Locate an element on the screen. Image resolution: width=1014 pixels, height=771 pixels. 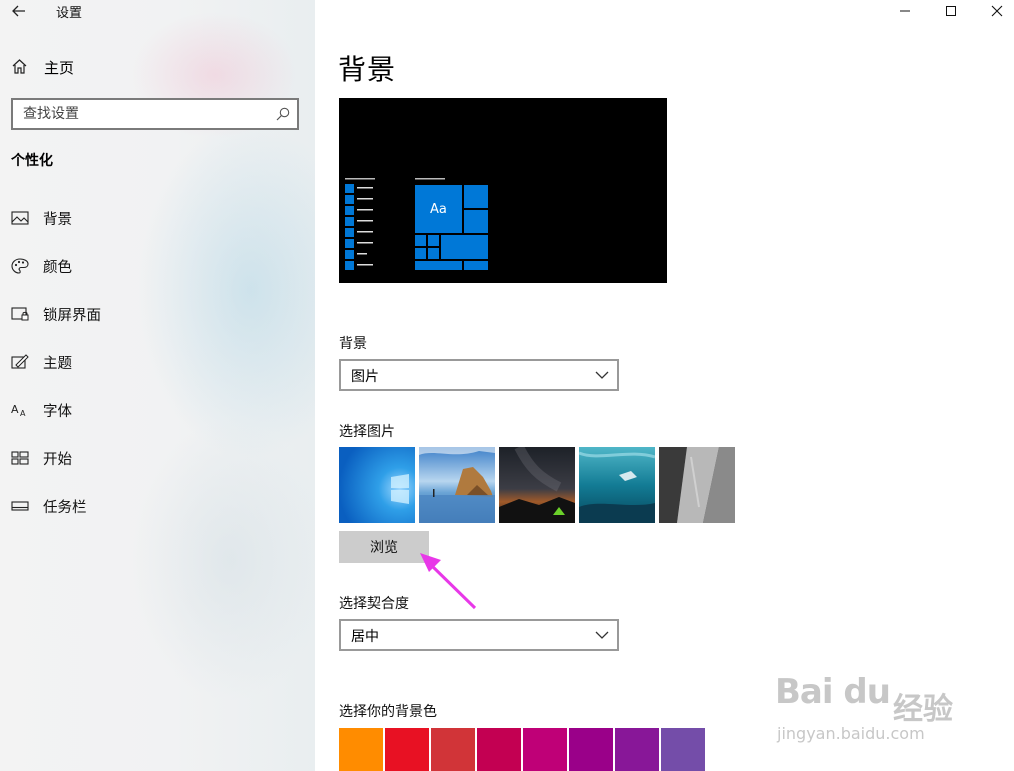
minimize-icon is located at coordinates (905, 11).